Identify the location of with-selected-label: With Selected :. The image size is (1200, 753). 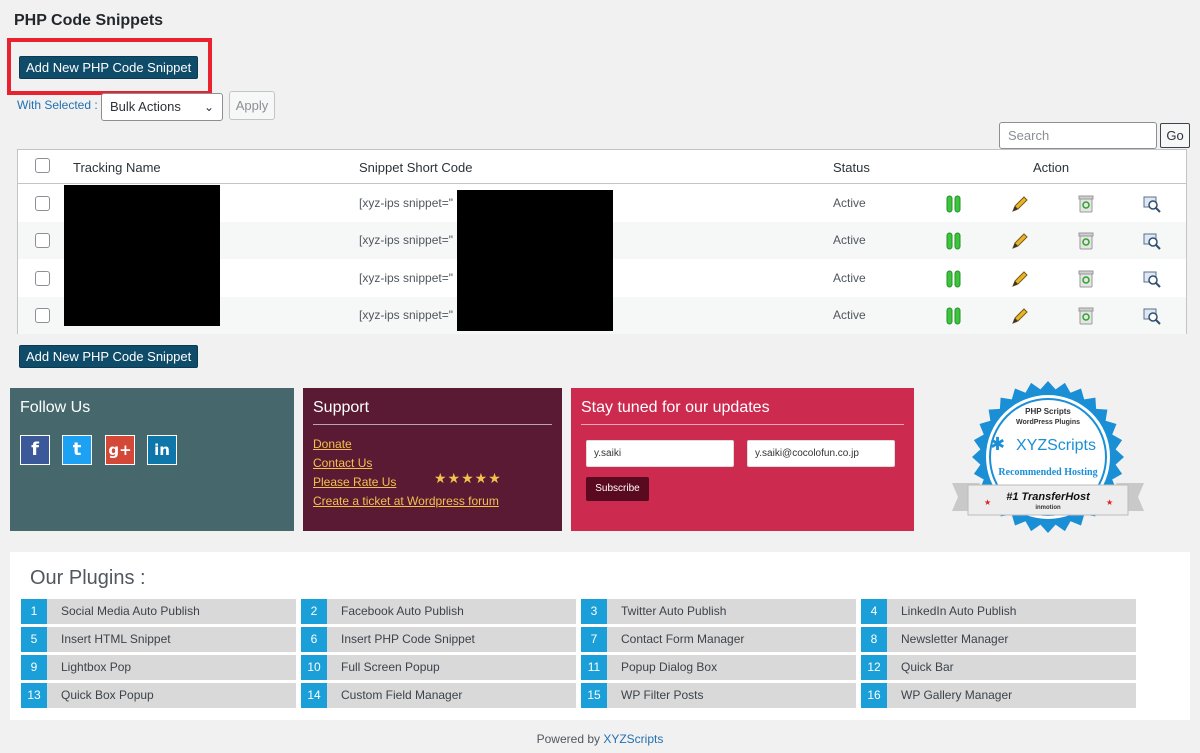
(57, 105).